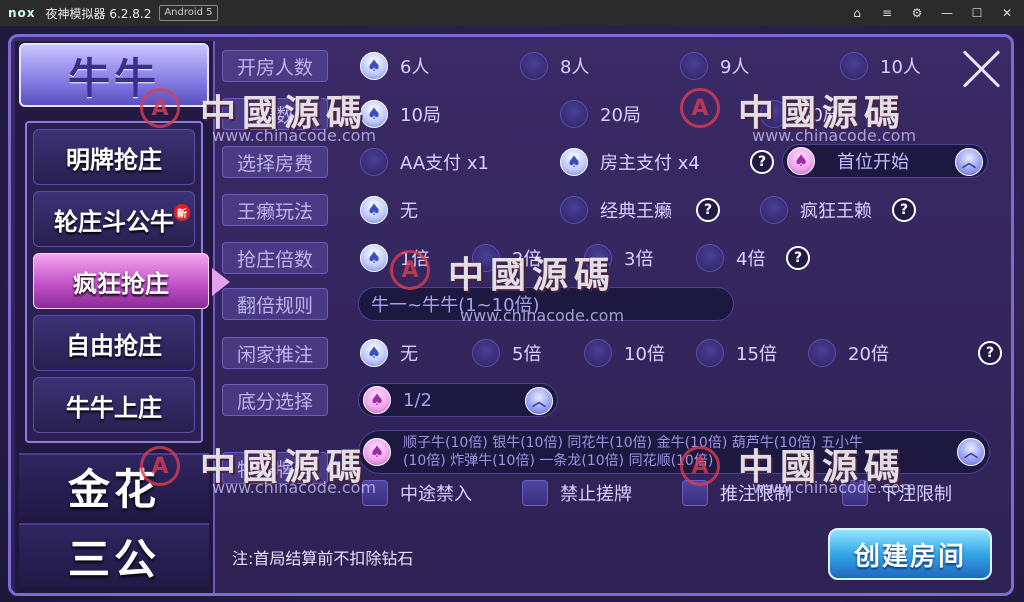 This screenshot has height=602, width=1024. Describe the element at coordinates (887, 13) in the screenshot. I see `menu-icon: ≡` at that location.